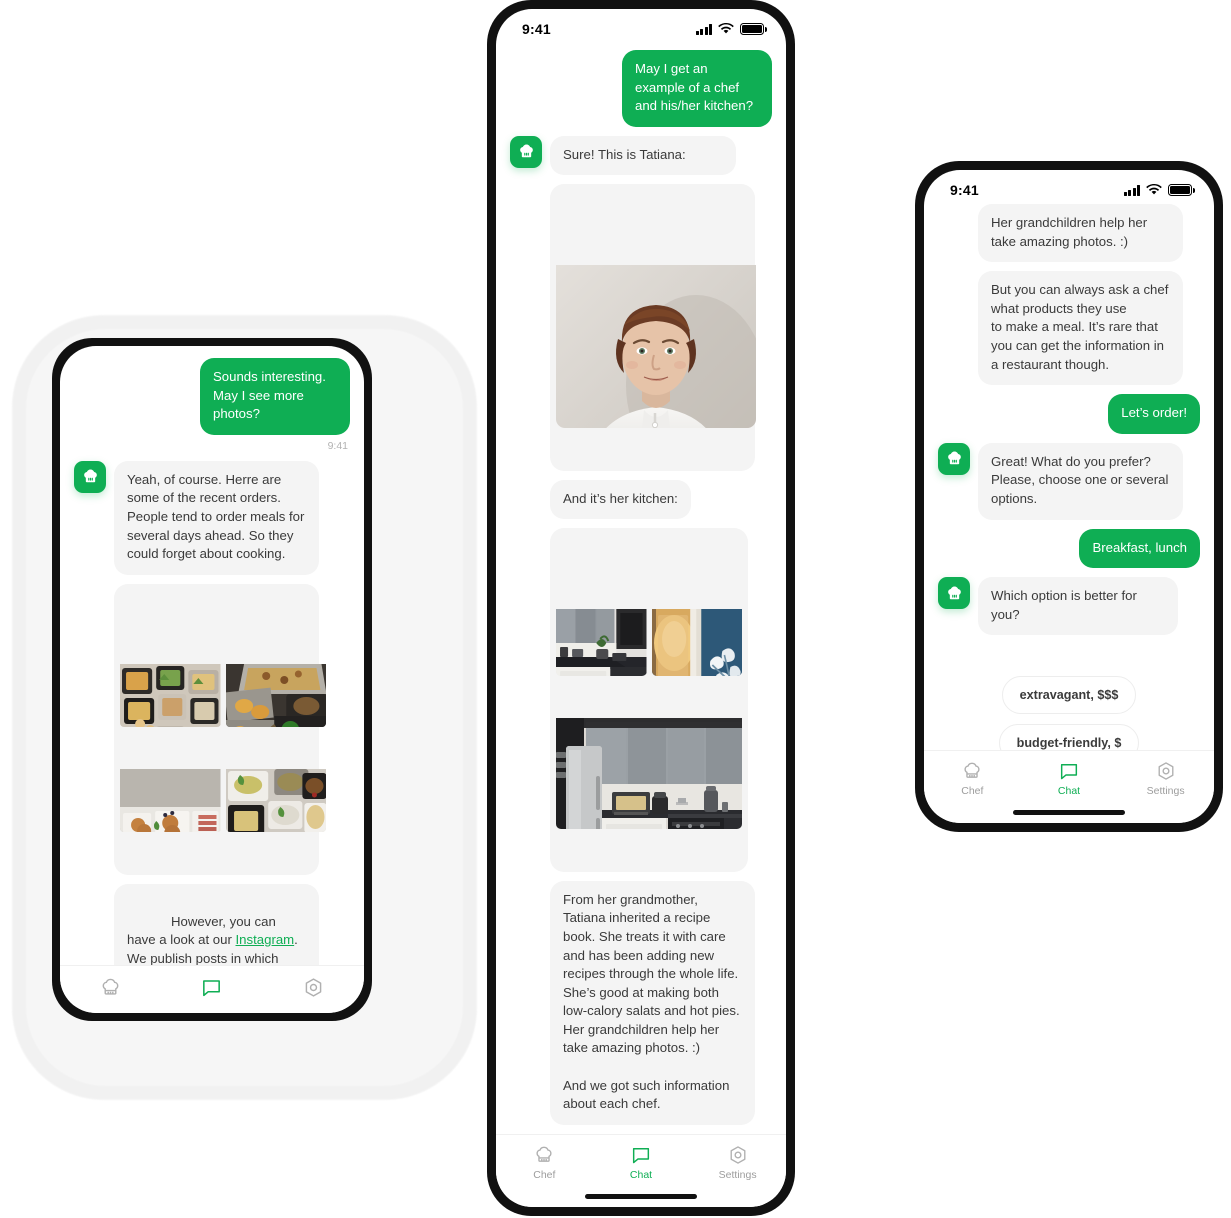  I want to click on phone2-tab-bar: Chef Chat Settings, so click(641, 1159).